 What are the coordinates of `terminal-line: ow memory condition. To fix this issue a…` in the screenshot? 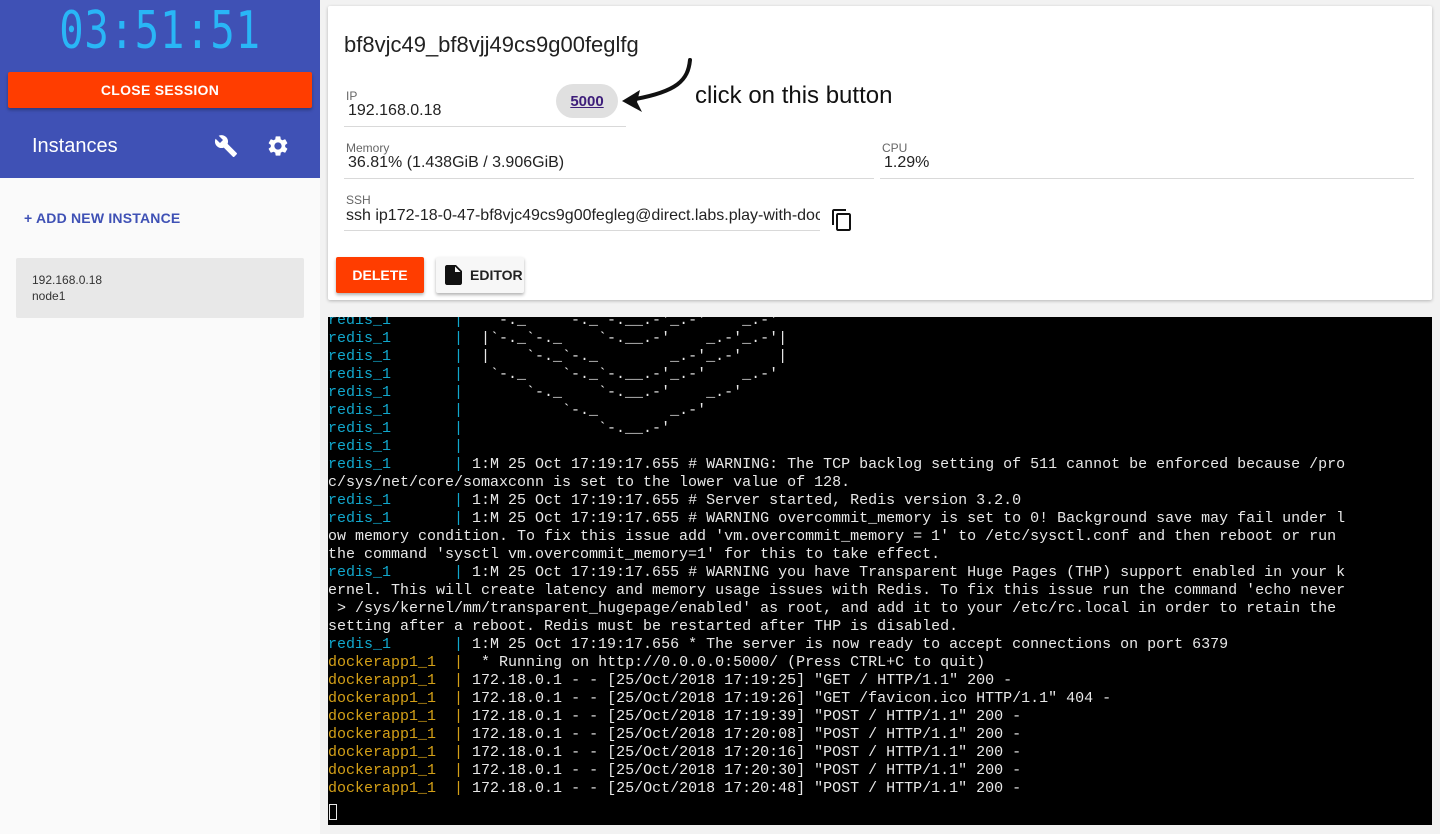 It's located at (836, 537).